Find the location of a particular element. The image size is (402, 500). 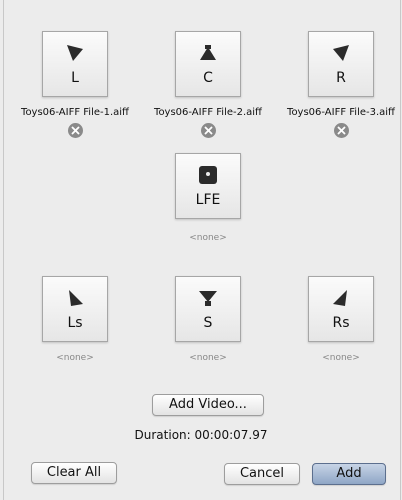

channel-file-name-Rs: <none> is located at coordinates (341, 358).